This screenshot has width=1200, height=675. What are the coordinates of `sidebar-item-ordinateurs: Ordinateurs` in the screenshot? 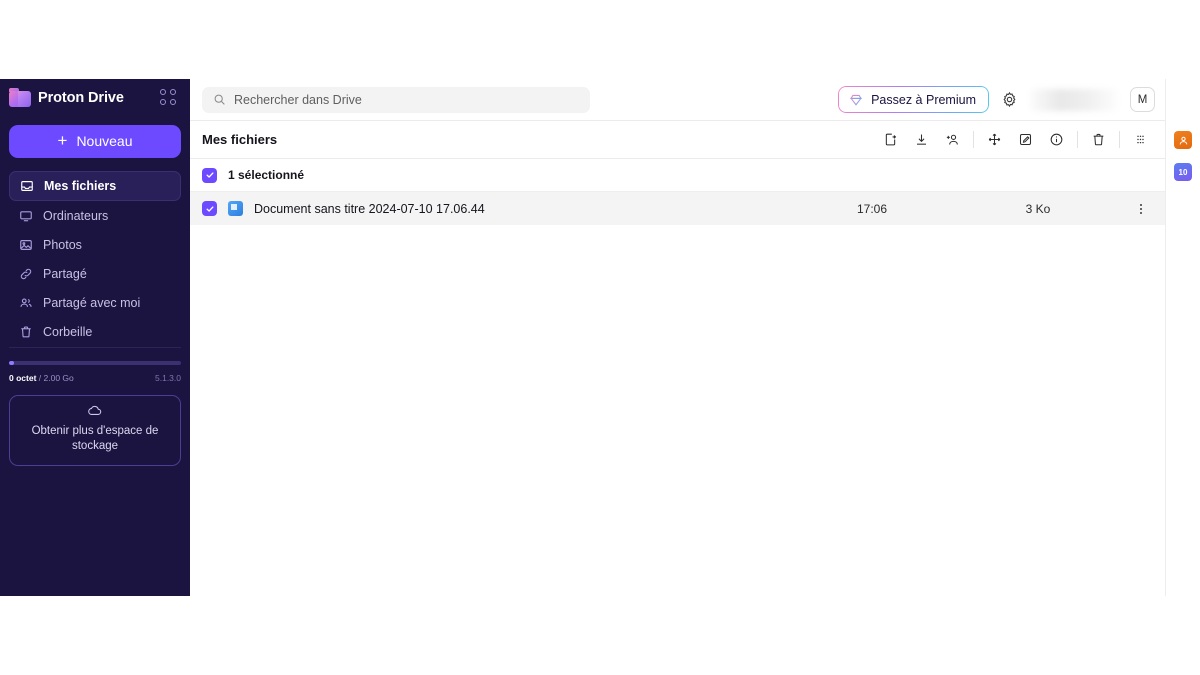 It's located at (95, 216).